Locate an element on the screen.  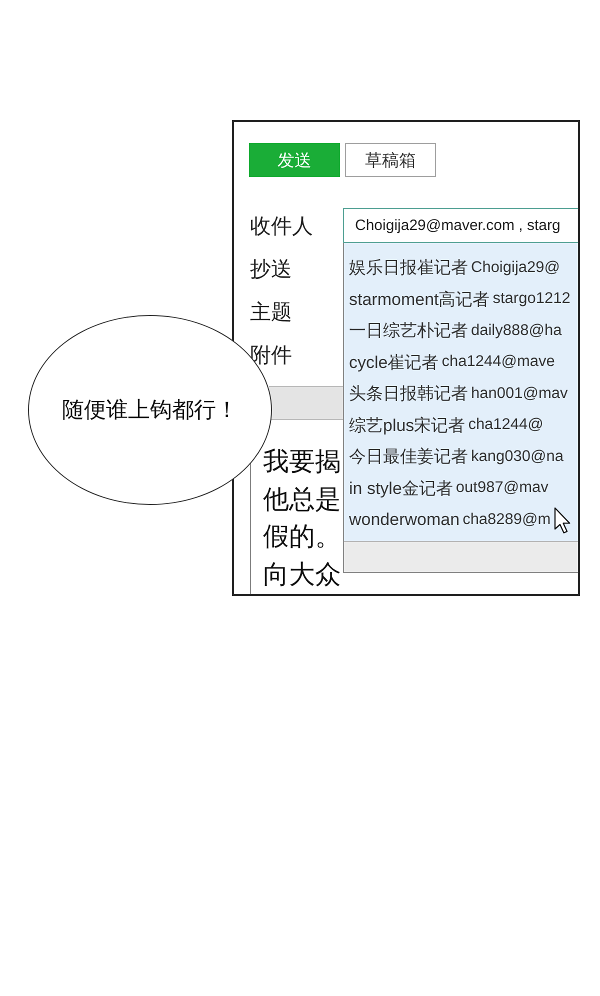
suggestion-item: in style金记者 out987@mav is located at coordinates (461, 488).